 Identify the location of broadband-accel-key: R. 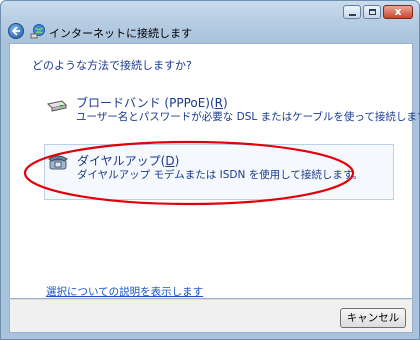
(219, 103).